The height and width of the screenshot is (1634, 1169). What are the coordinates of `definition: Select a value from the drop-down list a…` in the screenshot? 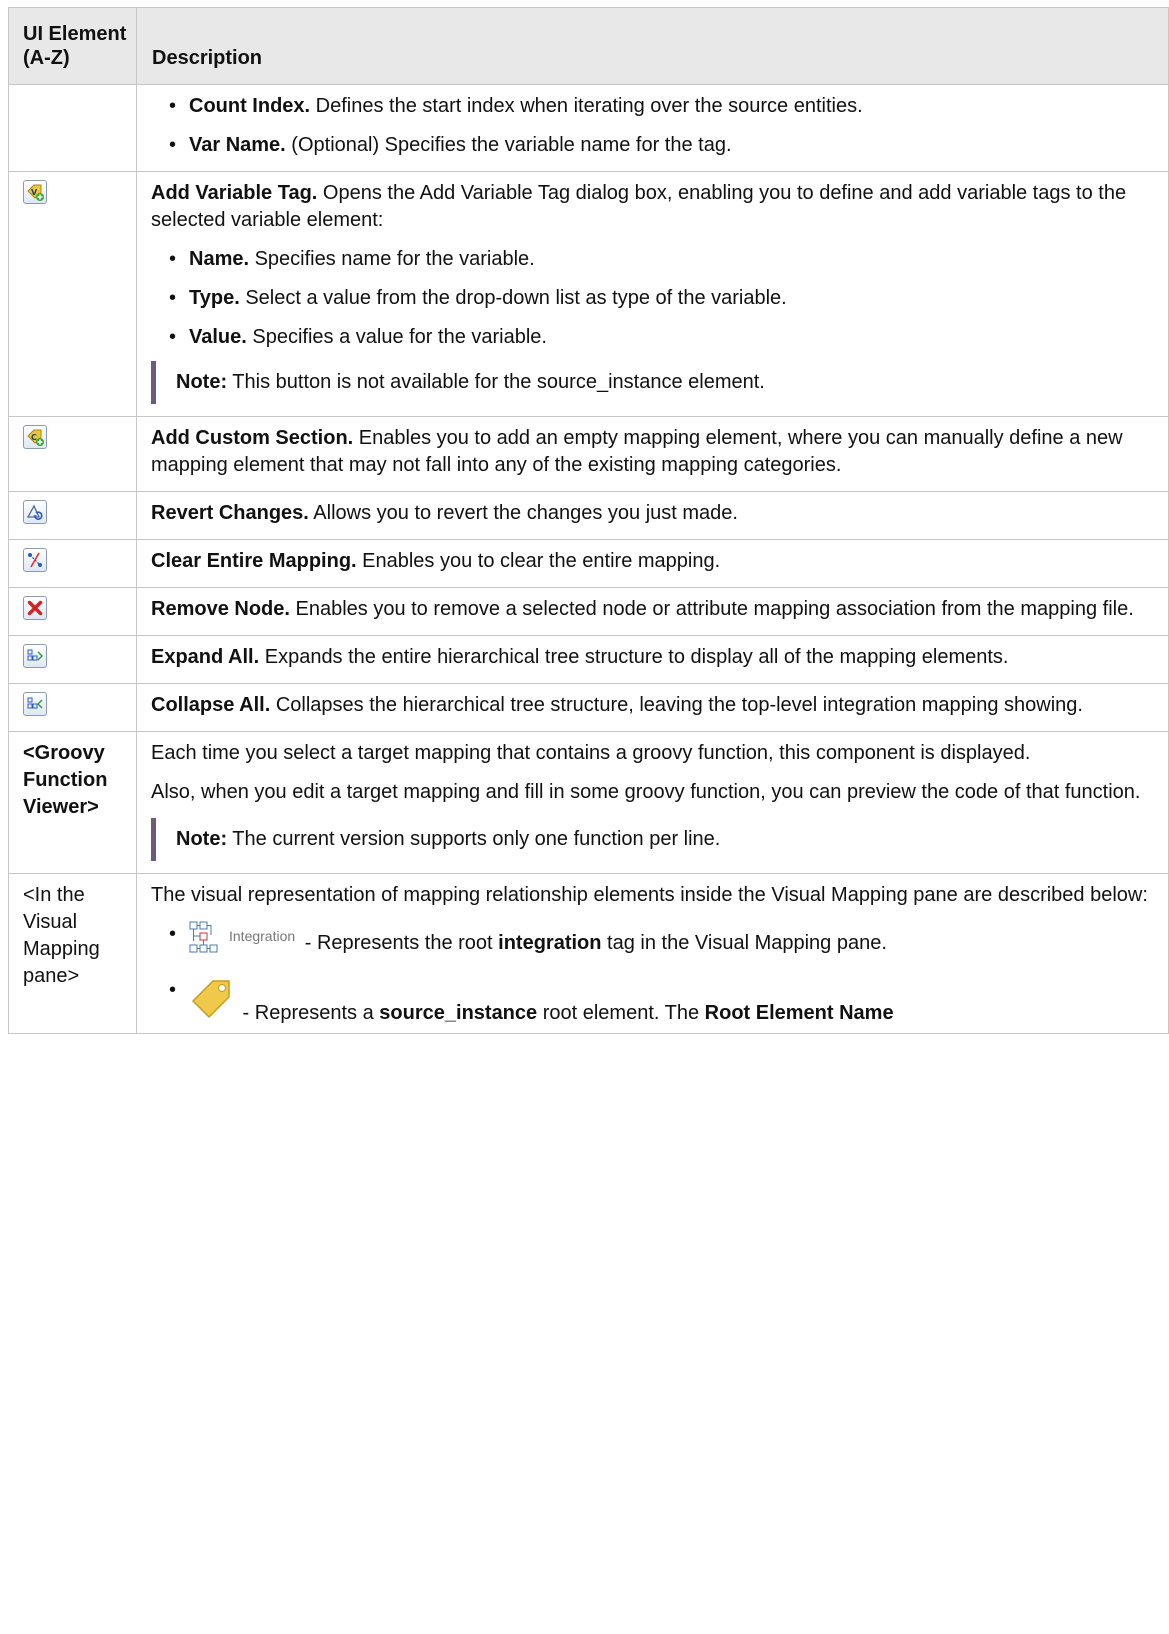 It's located at (513, 298).